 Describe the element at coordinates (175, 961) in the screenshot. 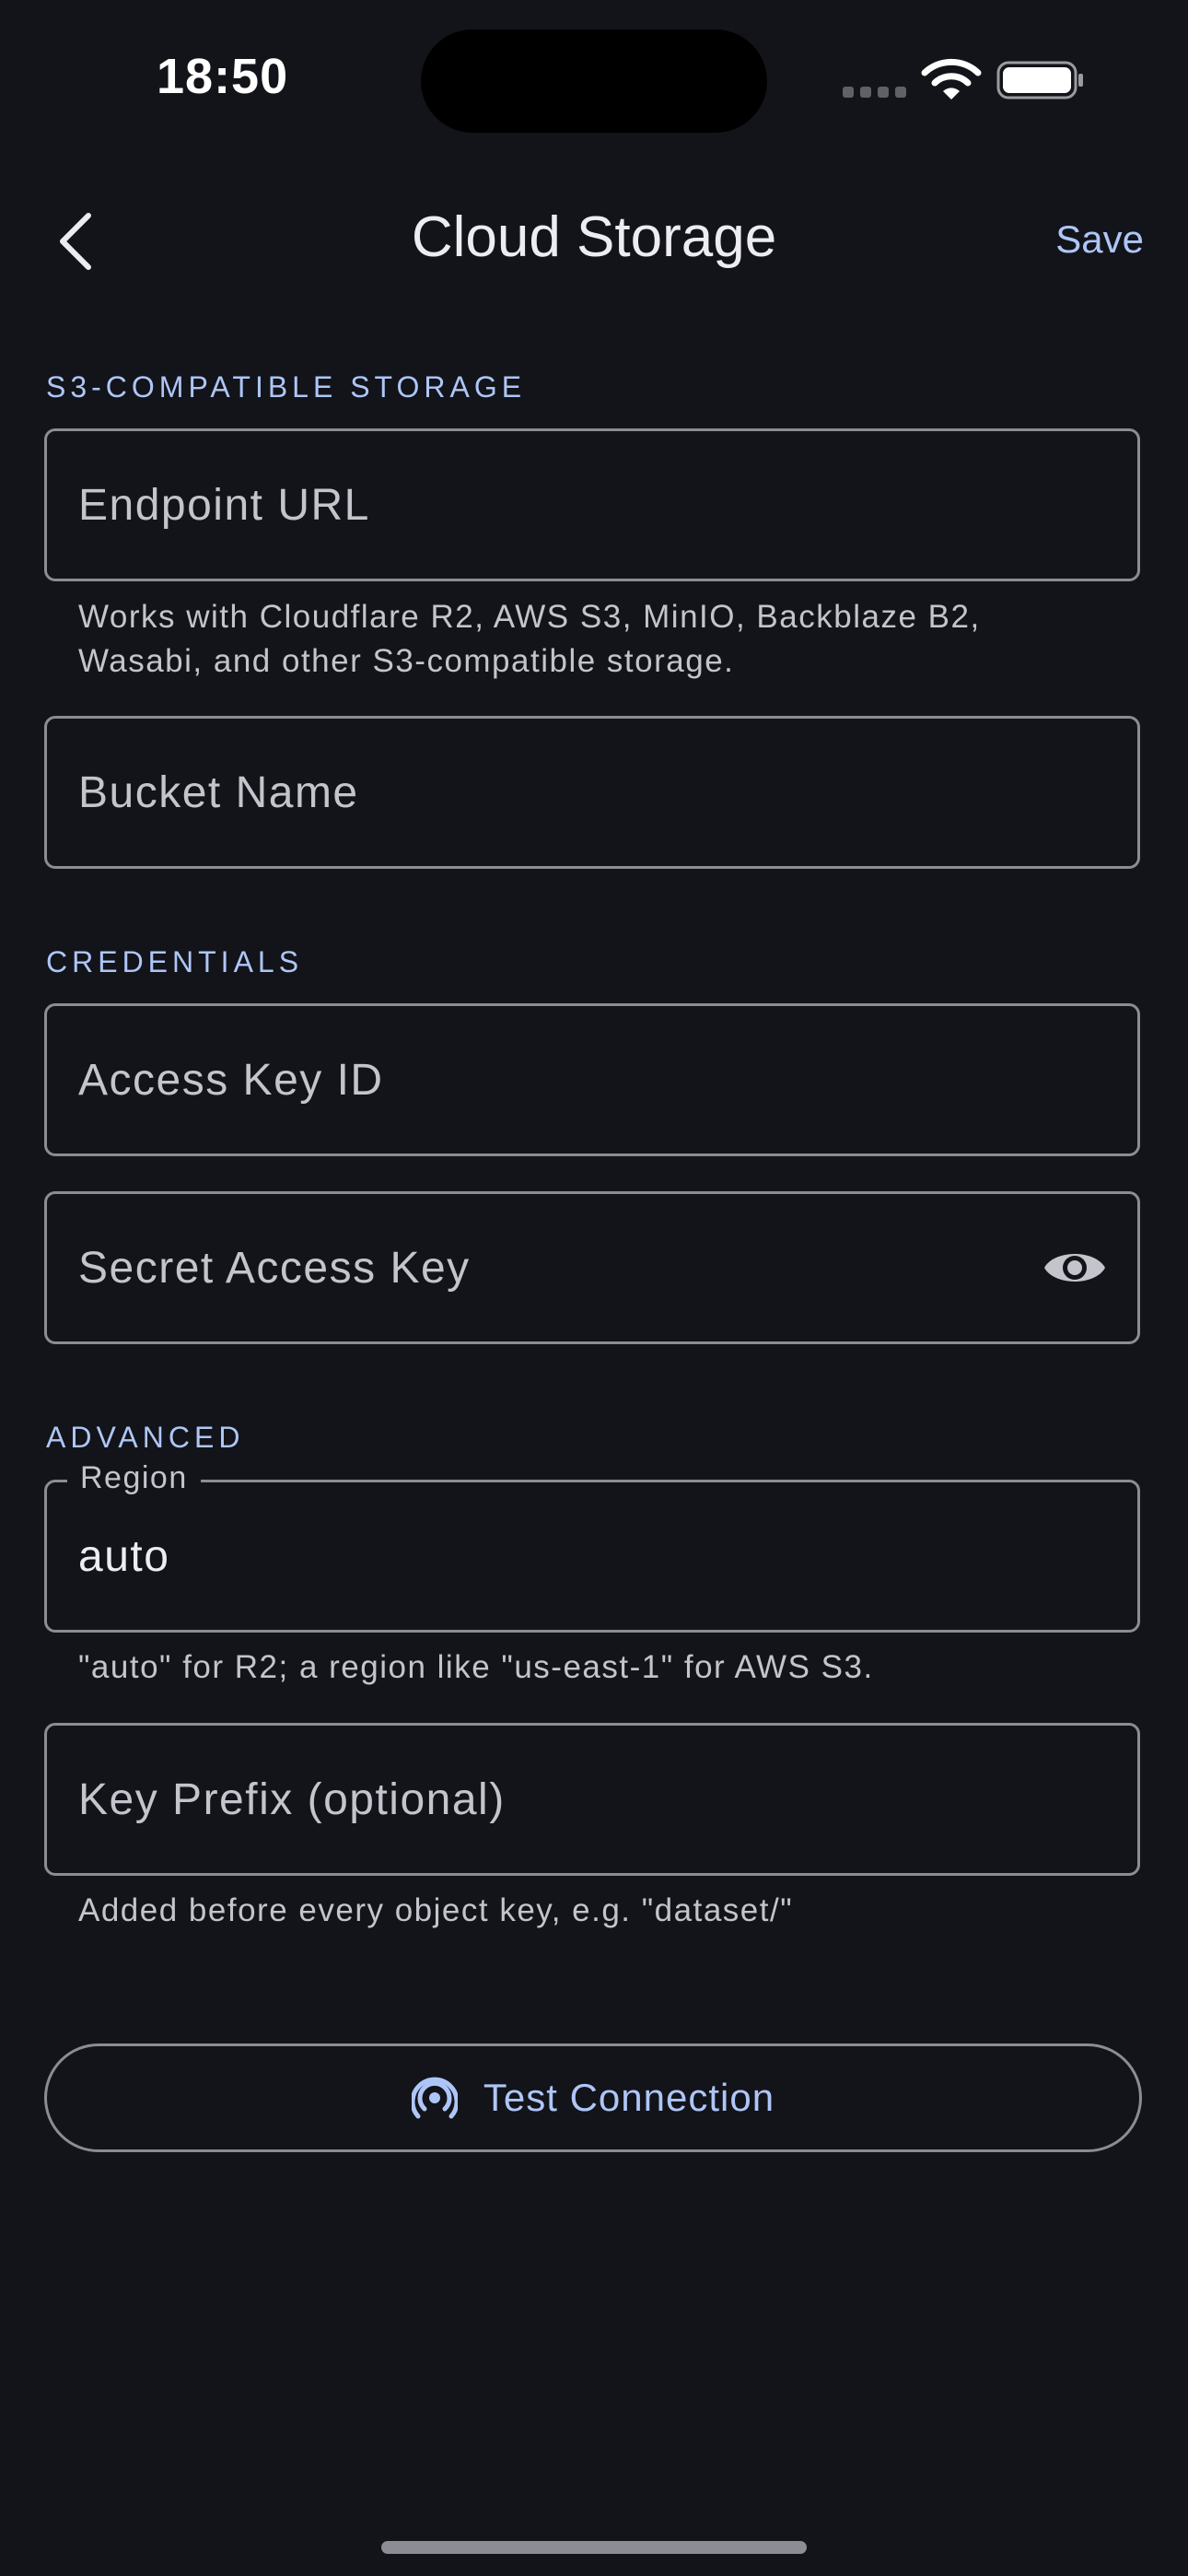

I see `section-header-credentials: CREDENTIALS` at that location.